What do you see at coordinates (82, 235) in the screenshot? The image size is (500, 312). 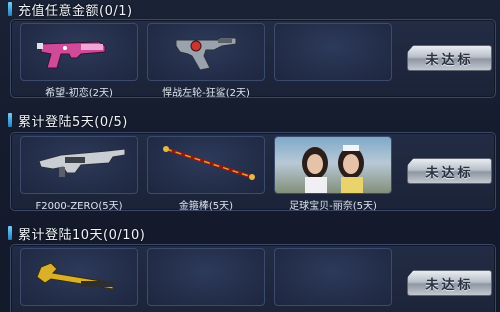 I see `section-title: 累计登陆10天(0/10)` at bounding box center [82, 235].